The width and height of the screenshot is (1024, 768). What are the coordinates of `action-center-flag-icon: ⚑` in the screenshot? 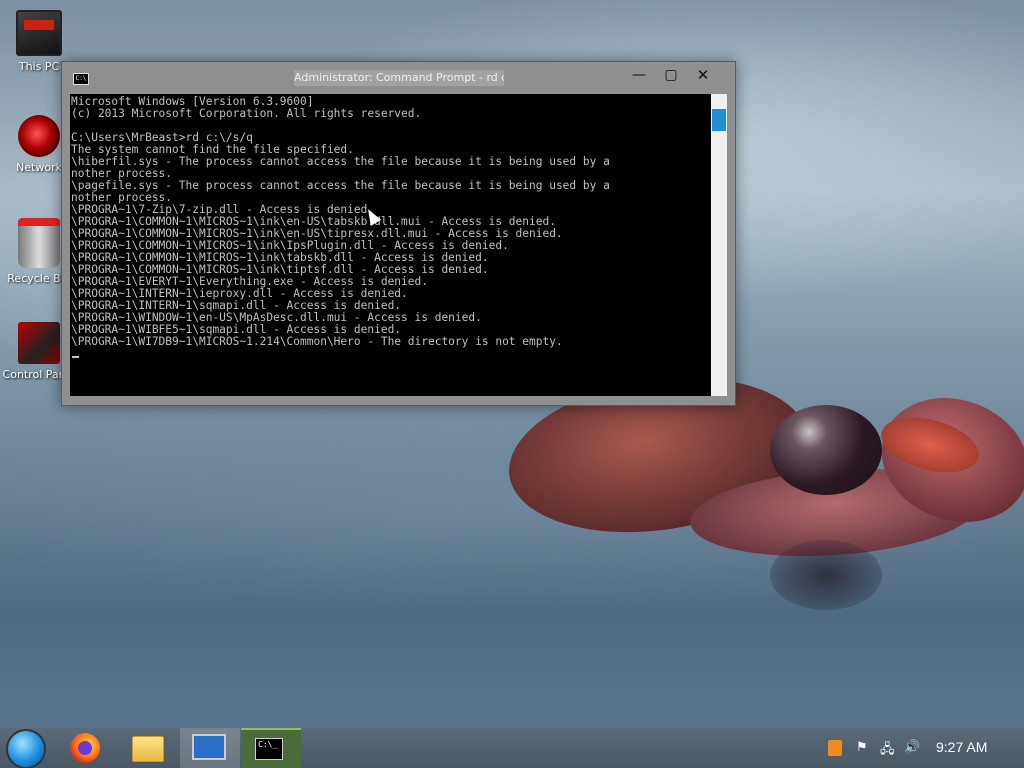 It's located at (862, 748).